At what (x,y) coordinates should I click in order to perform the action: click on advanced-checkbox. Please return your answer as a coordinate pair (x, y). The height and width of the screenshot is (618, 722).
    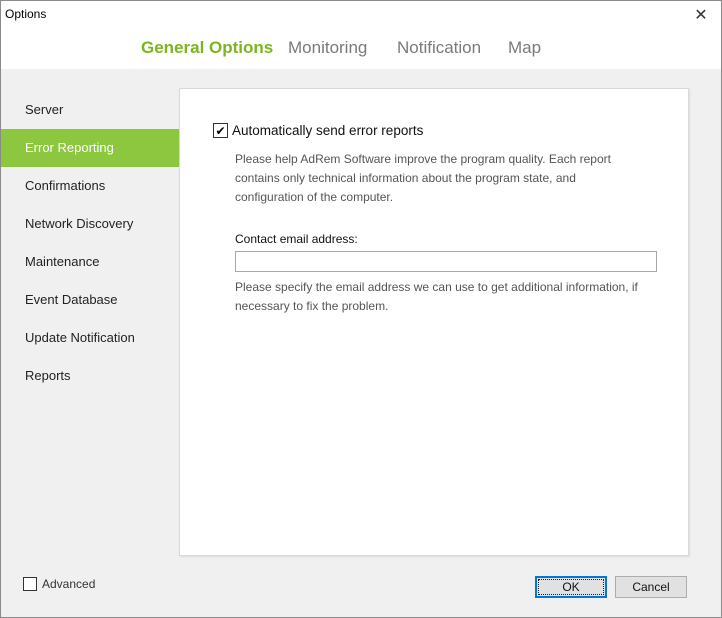
    Looking at the image, I should click on (30, 584).